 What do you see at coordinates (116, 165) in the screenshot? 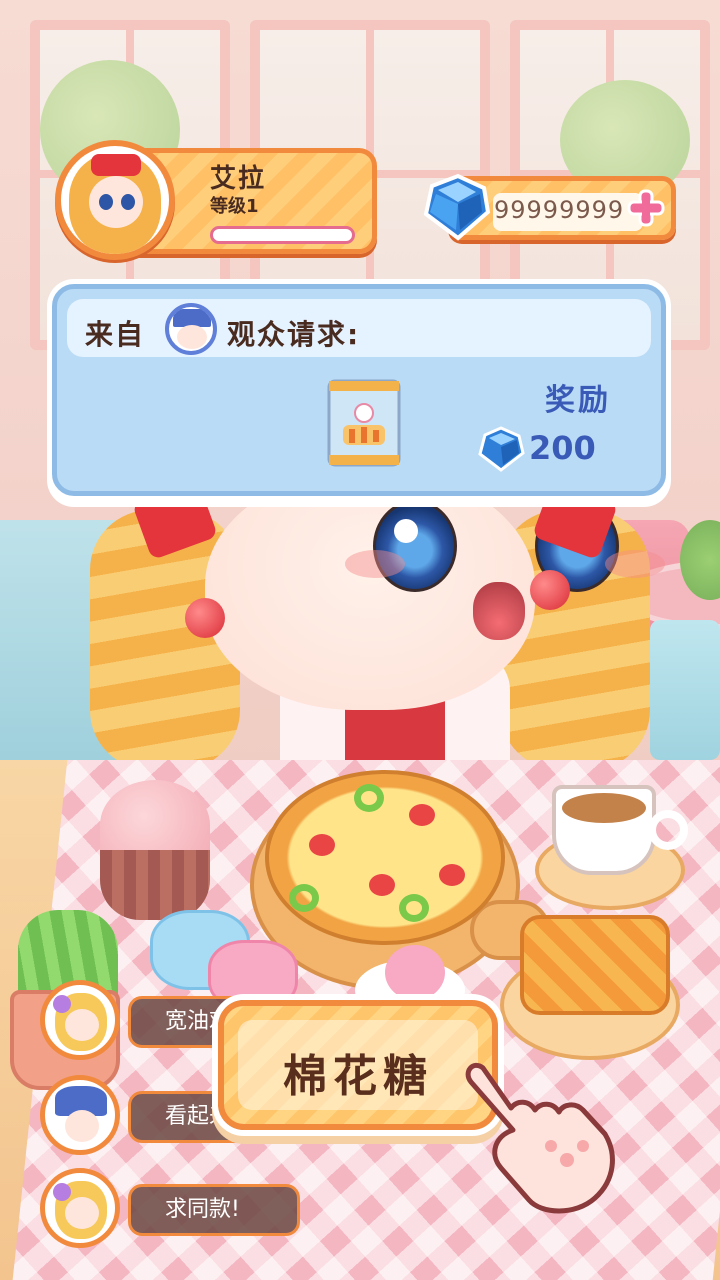
I see `avatar-bow` at bounding box center [116, 165].